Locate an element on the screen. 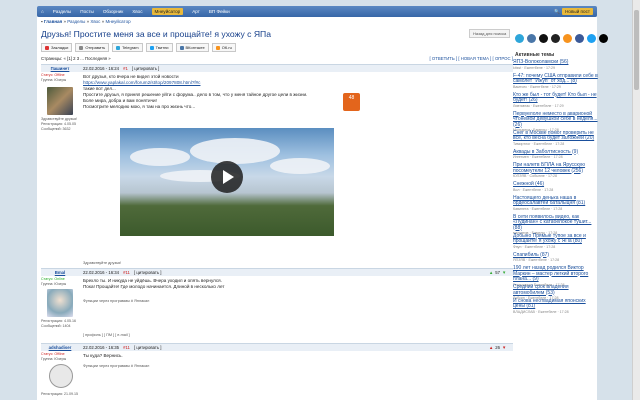  bookmark-button: Закладки is located at coordinates (57, 47).